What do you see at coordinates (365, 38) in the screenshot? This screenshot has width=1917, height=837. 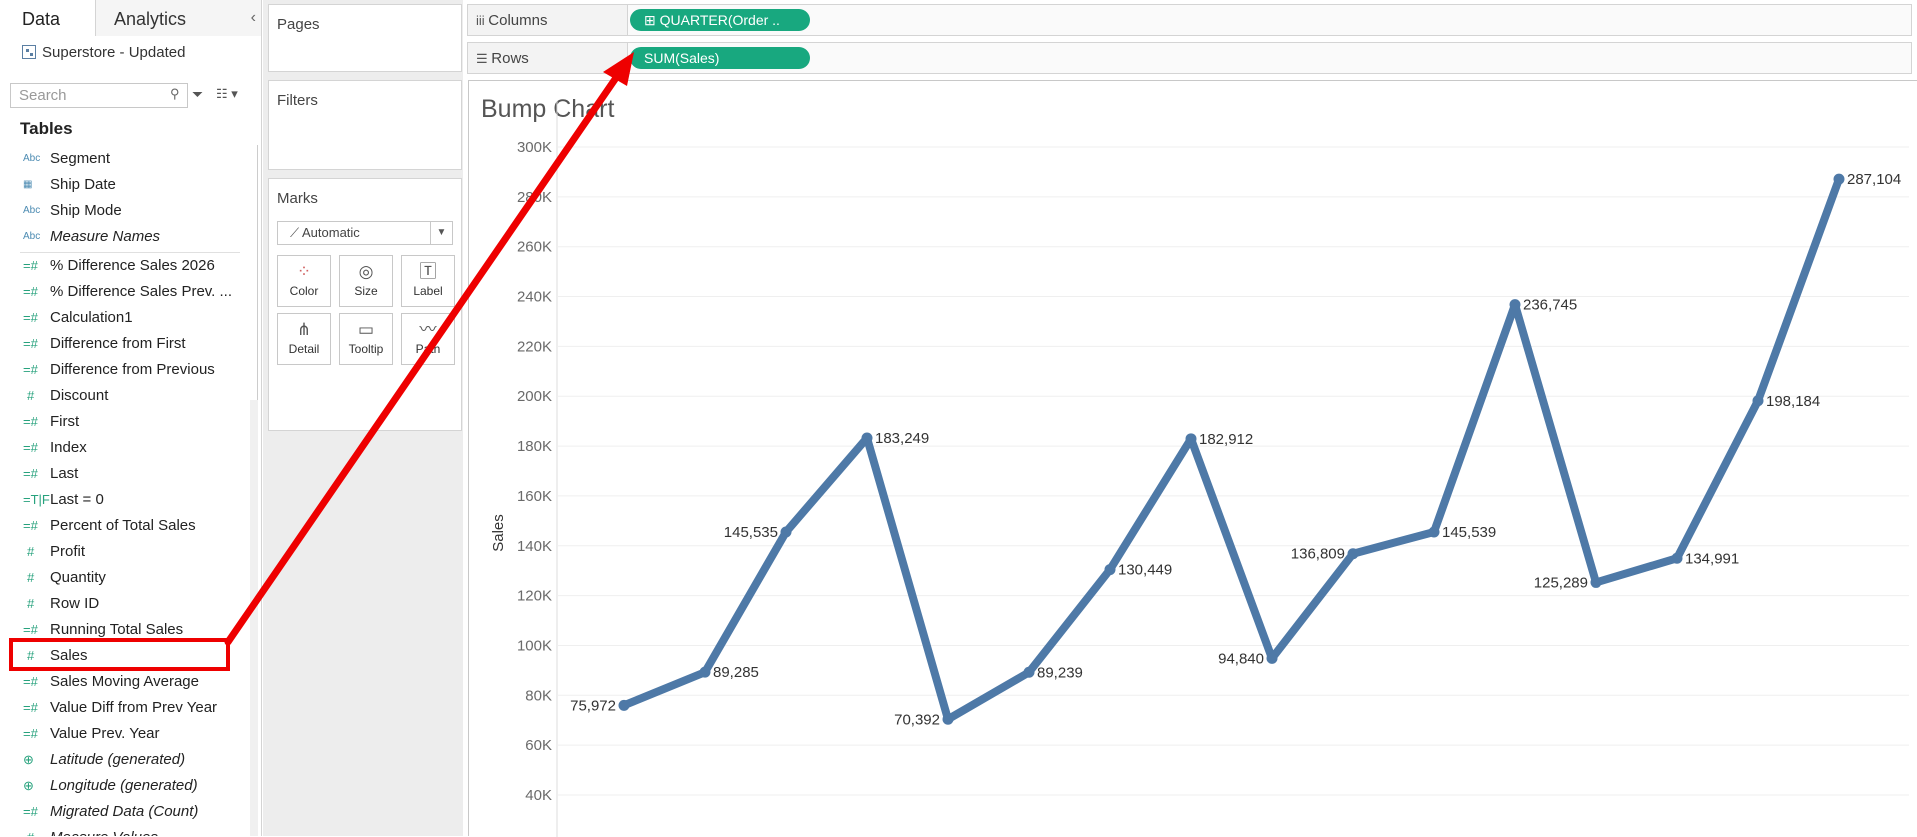 I see `pages-card: Pages` at bounding box center [365, 38].